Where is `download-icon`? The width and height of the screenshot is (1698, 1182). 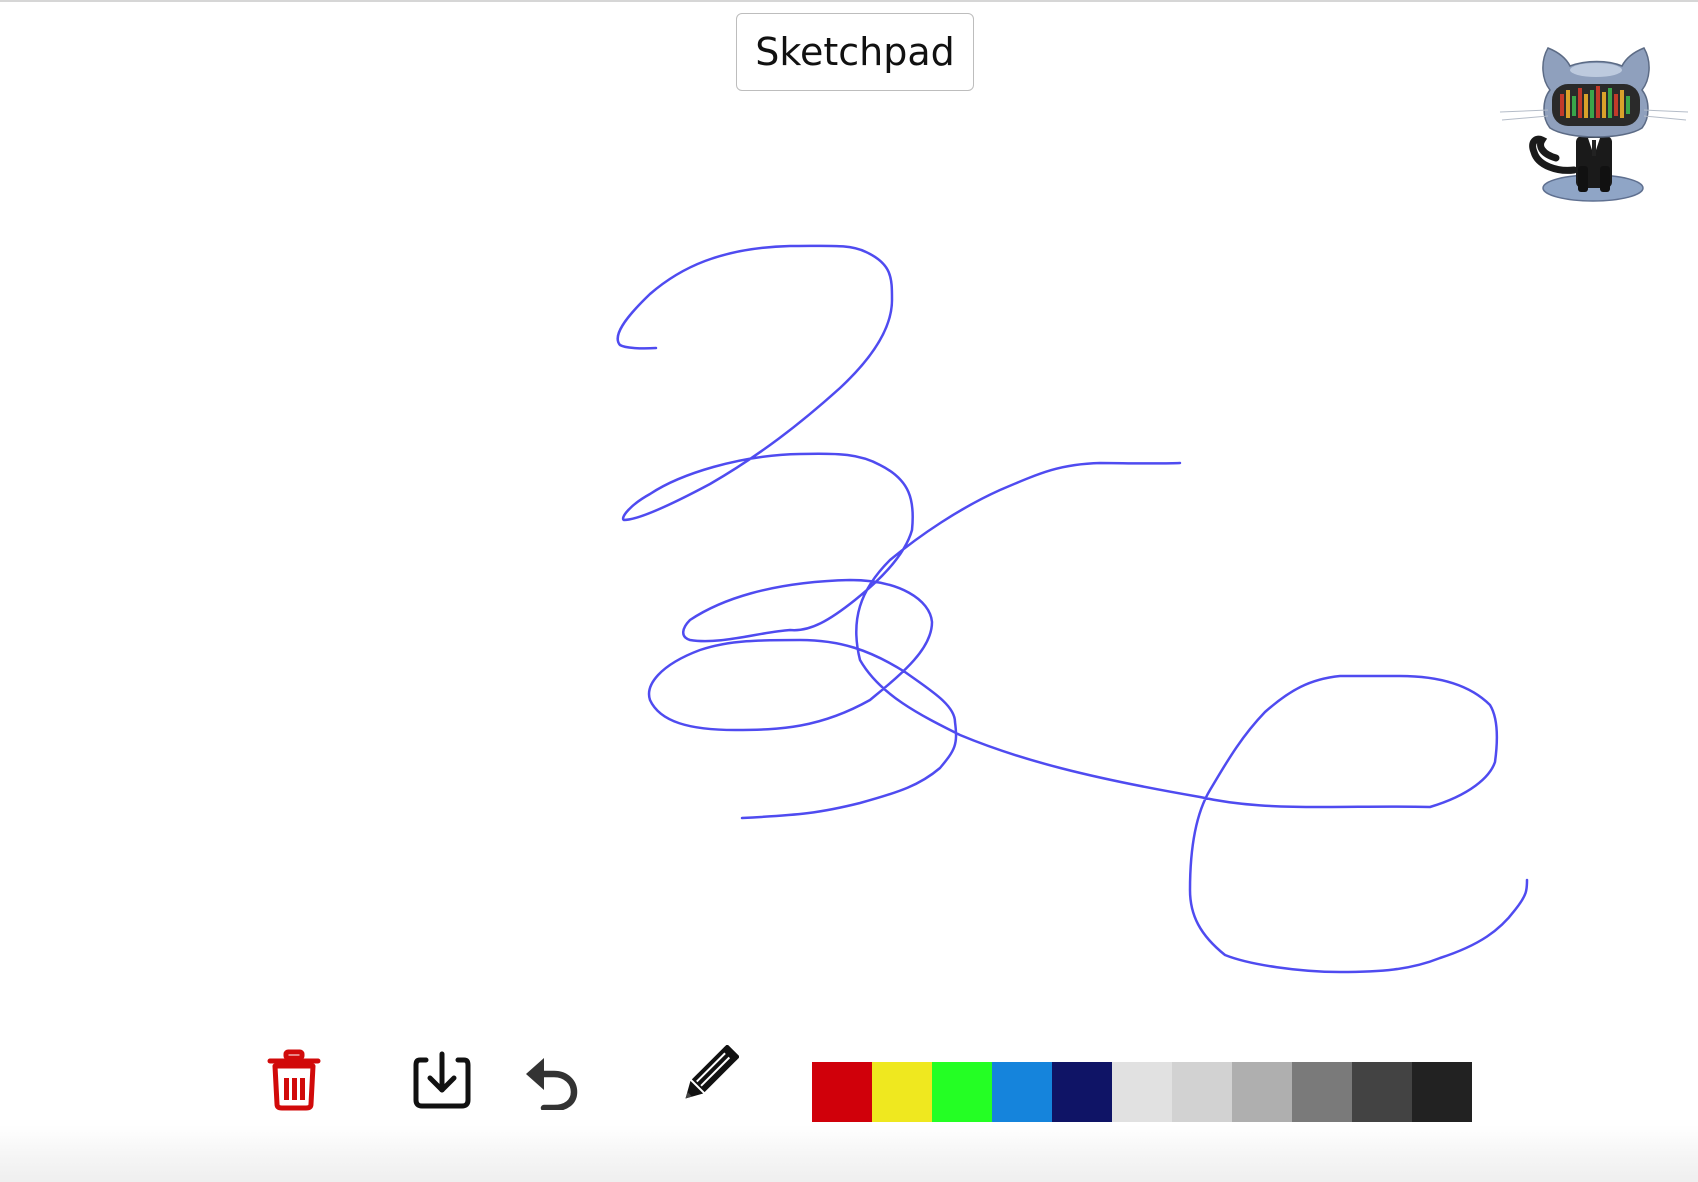 download-icon is located at coordinates (442, 1080).